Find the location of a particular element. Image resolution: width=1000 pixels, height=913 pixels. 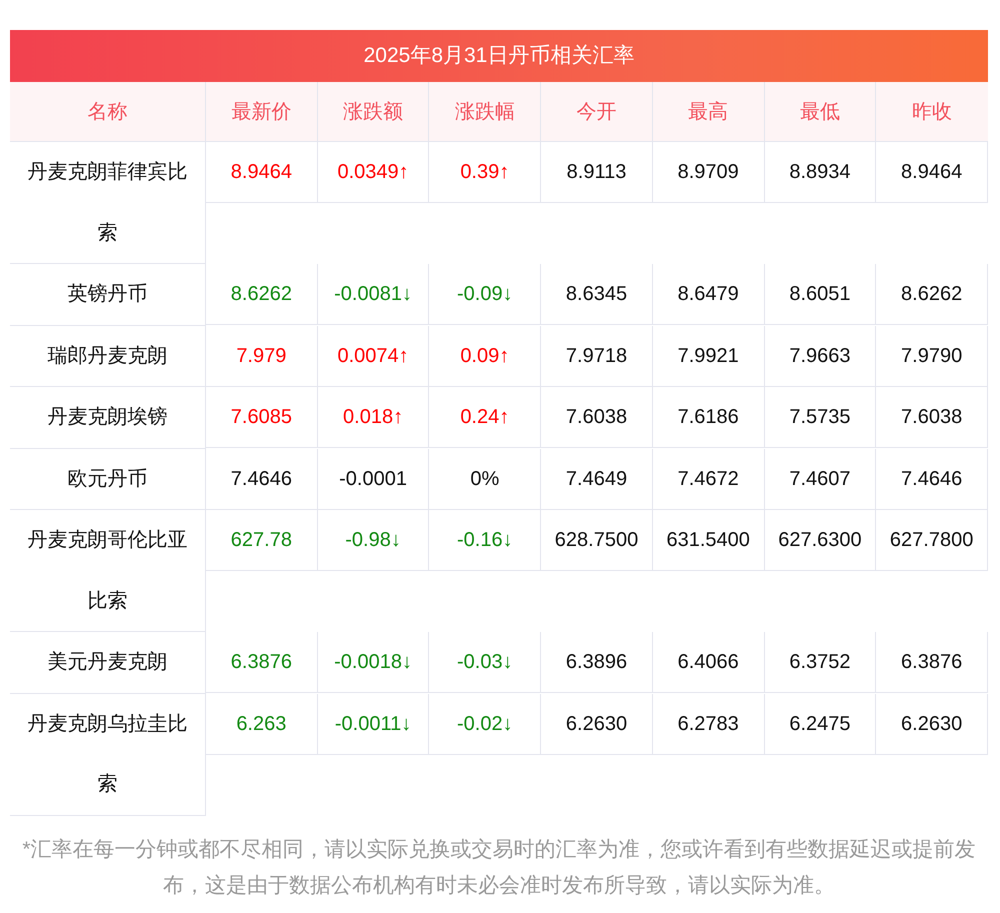

table-cell: 631.5400 is located at coordinates (708, 540).